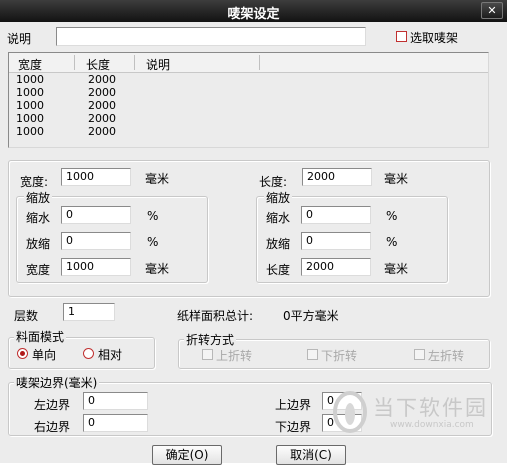 Image resolution: width=507 pixels, height=465 pixels. Describe the element at coordinates (211, 36) in the screenshot. I see `description-input` at that location.